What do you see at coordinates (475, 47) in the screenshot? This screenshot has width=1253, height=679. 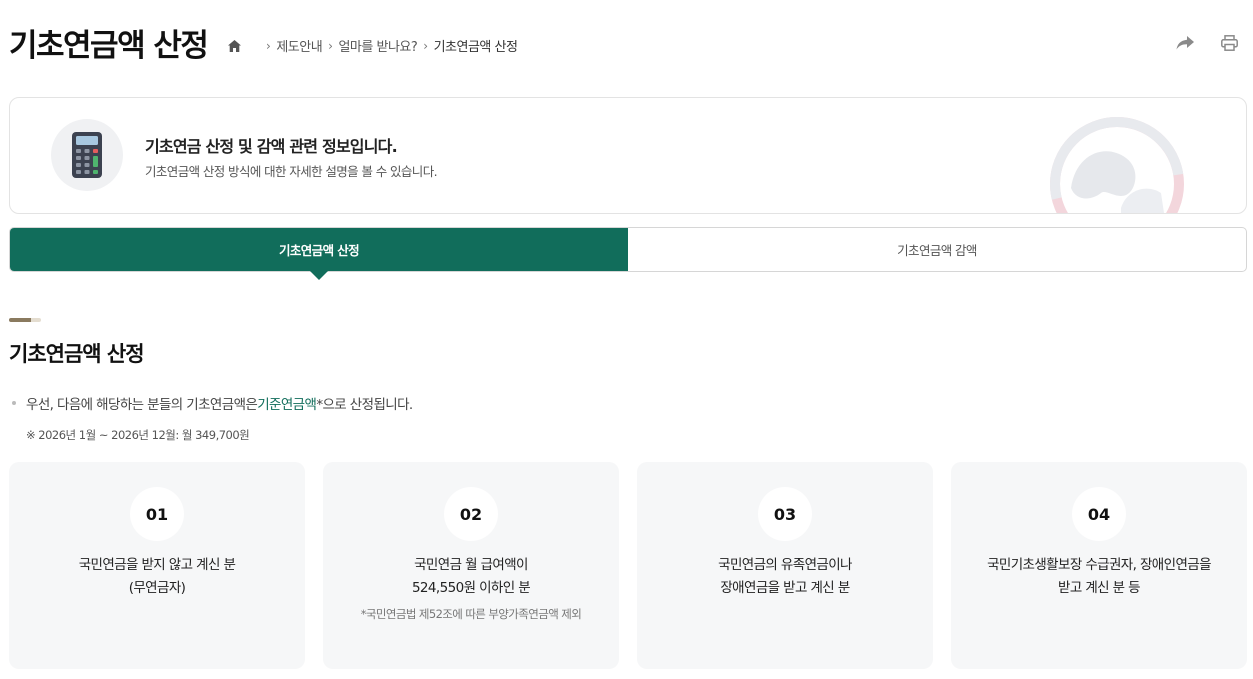 I see `breadcrumb-current: 기초연금액 산정` at bounding box center [475, 47].